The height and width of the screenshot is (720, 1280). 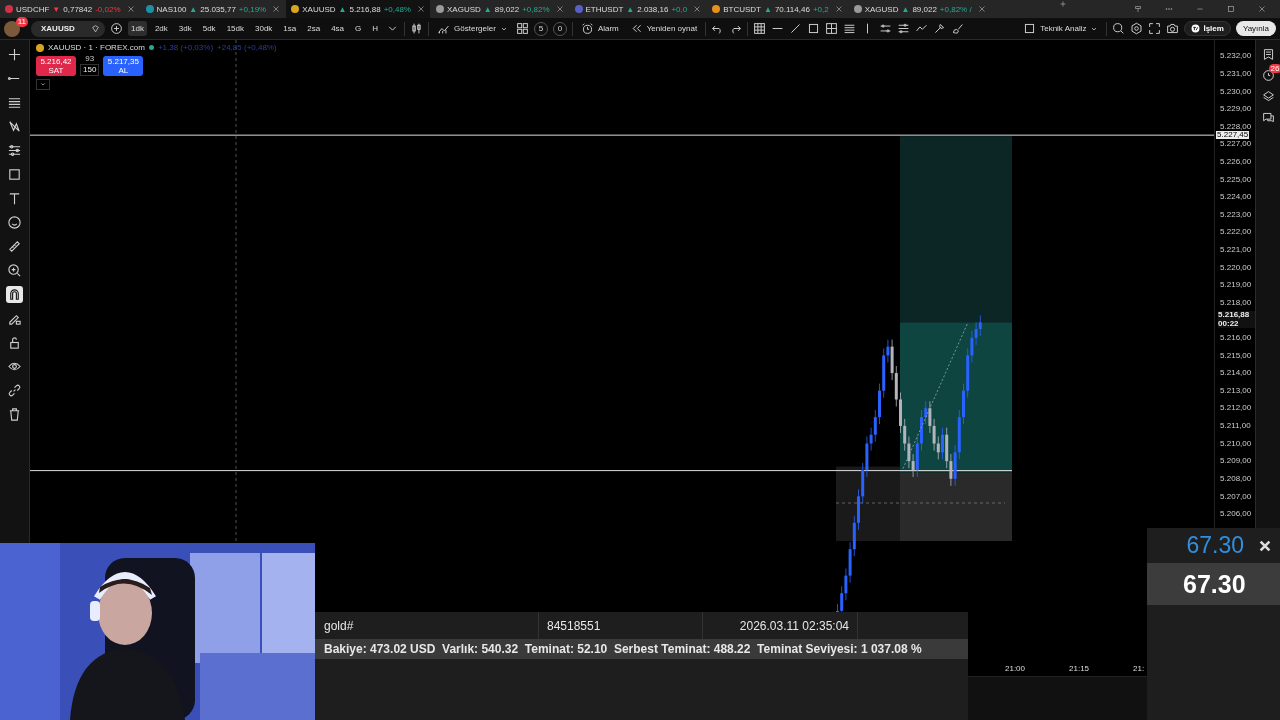 What do you see at coordinates (1173, 28) in the screenshot?
I see `camera-icon` at bounding box center [1173, 28].